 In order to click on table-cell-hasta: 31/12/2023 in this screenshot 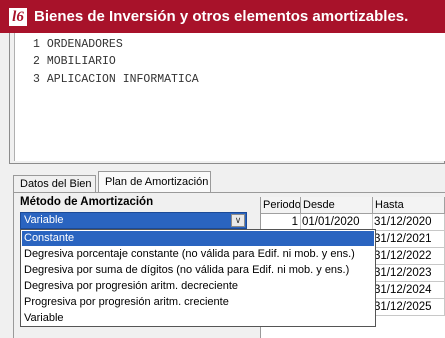, I will do `click(409, 273)`.